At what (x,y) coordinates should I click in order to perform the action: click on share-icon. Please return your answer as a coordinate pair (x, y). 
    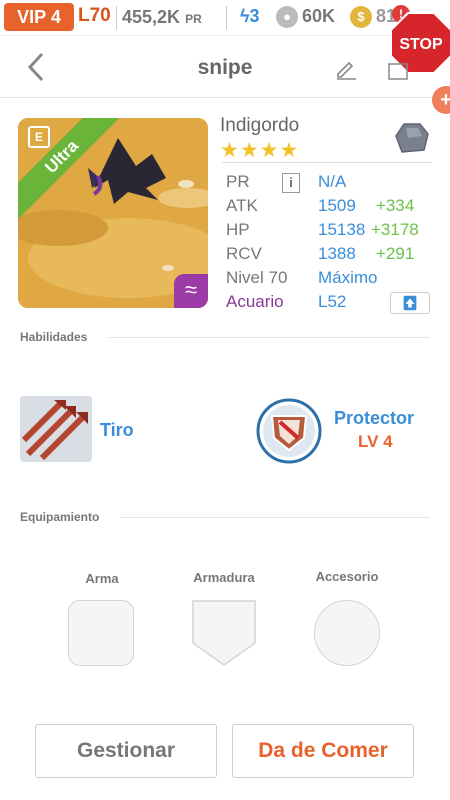
    Looking at the image, I should click on (398, 69).